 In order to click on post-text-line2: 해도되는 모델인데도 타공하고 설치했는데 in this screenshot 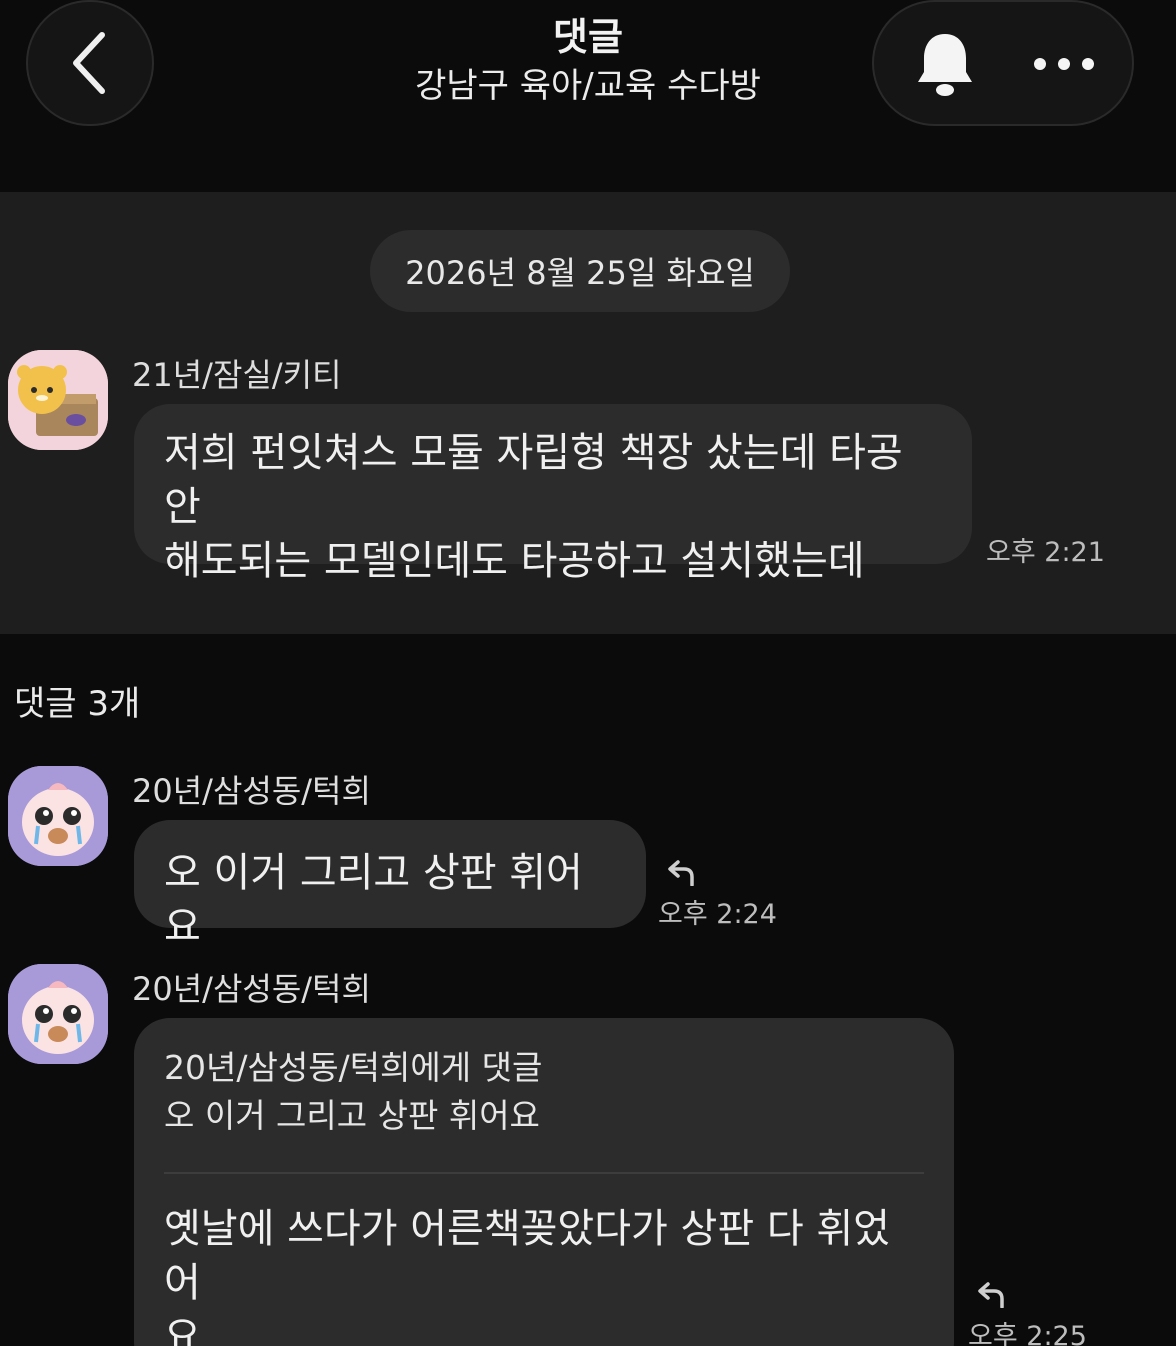, I will do `click(514, 561)`.